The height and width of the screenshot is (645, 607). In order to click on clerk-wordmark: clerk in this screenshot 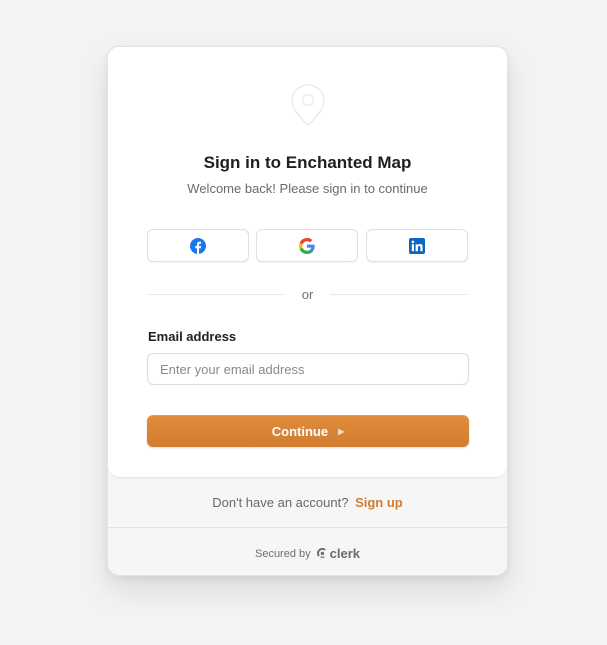, I will do `click(345, 553)`.